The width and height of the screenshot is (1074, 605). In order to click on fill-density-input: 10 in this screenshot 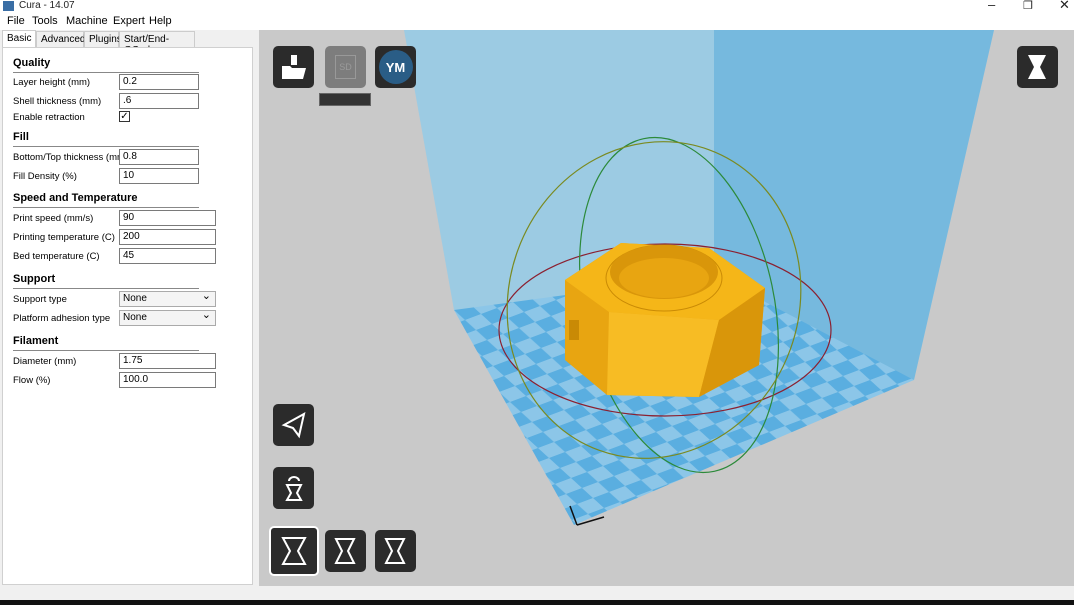, I will do `click(159, 176)`.